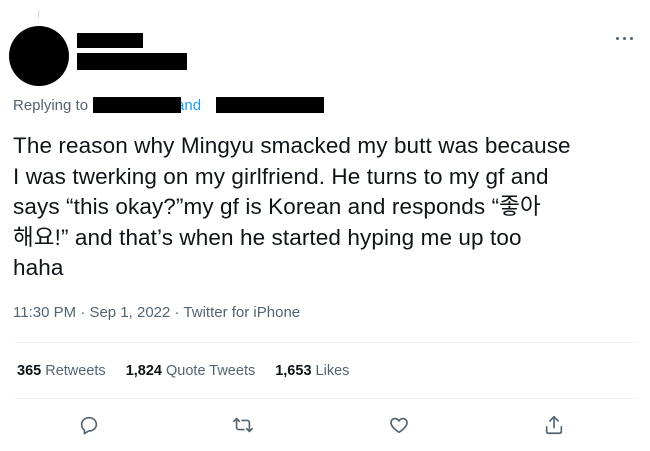  Describe the element at coordinates (39, 56) in the screenshot. I see `avatar` at that location.